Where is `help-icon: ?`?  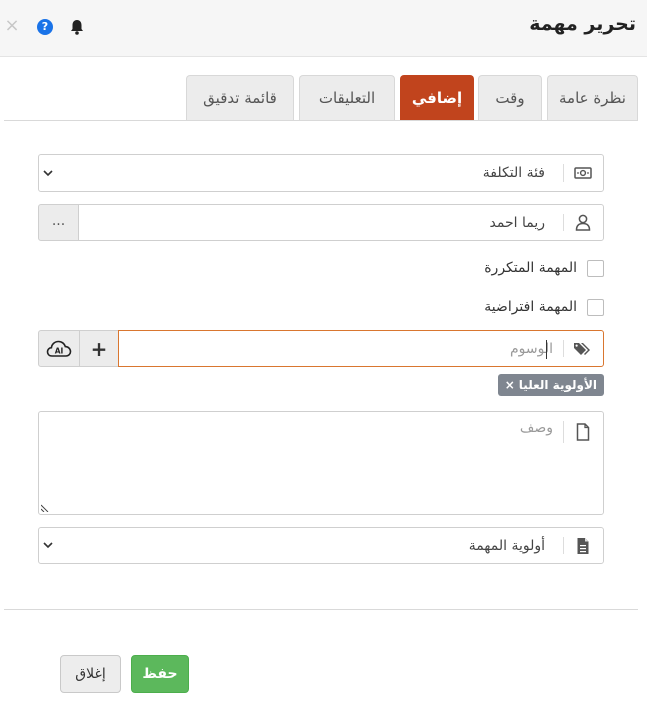
help-icon: ? is located at coordinates (45, 27).